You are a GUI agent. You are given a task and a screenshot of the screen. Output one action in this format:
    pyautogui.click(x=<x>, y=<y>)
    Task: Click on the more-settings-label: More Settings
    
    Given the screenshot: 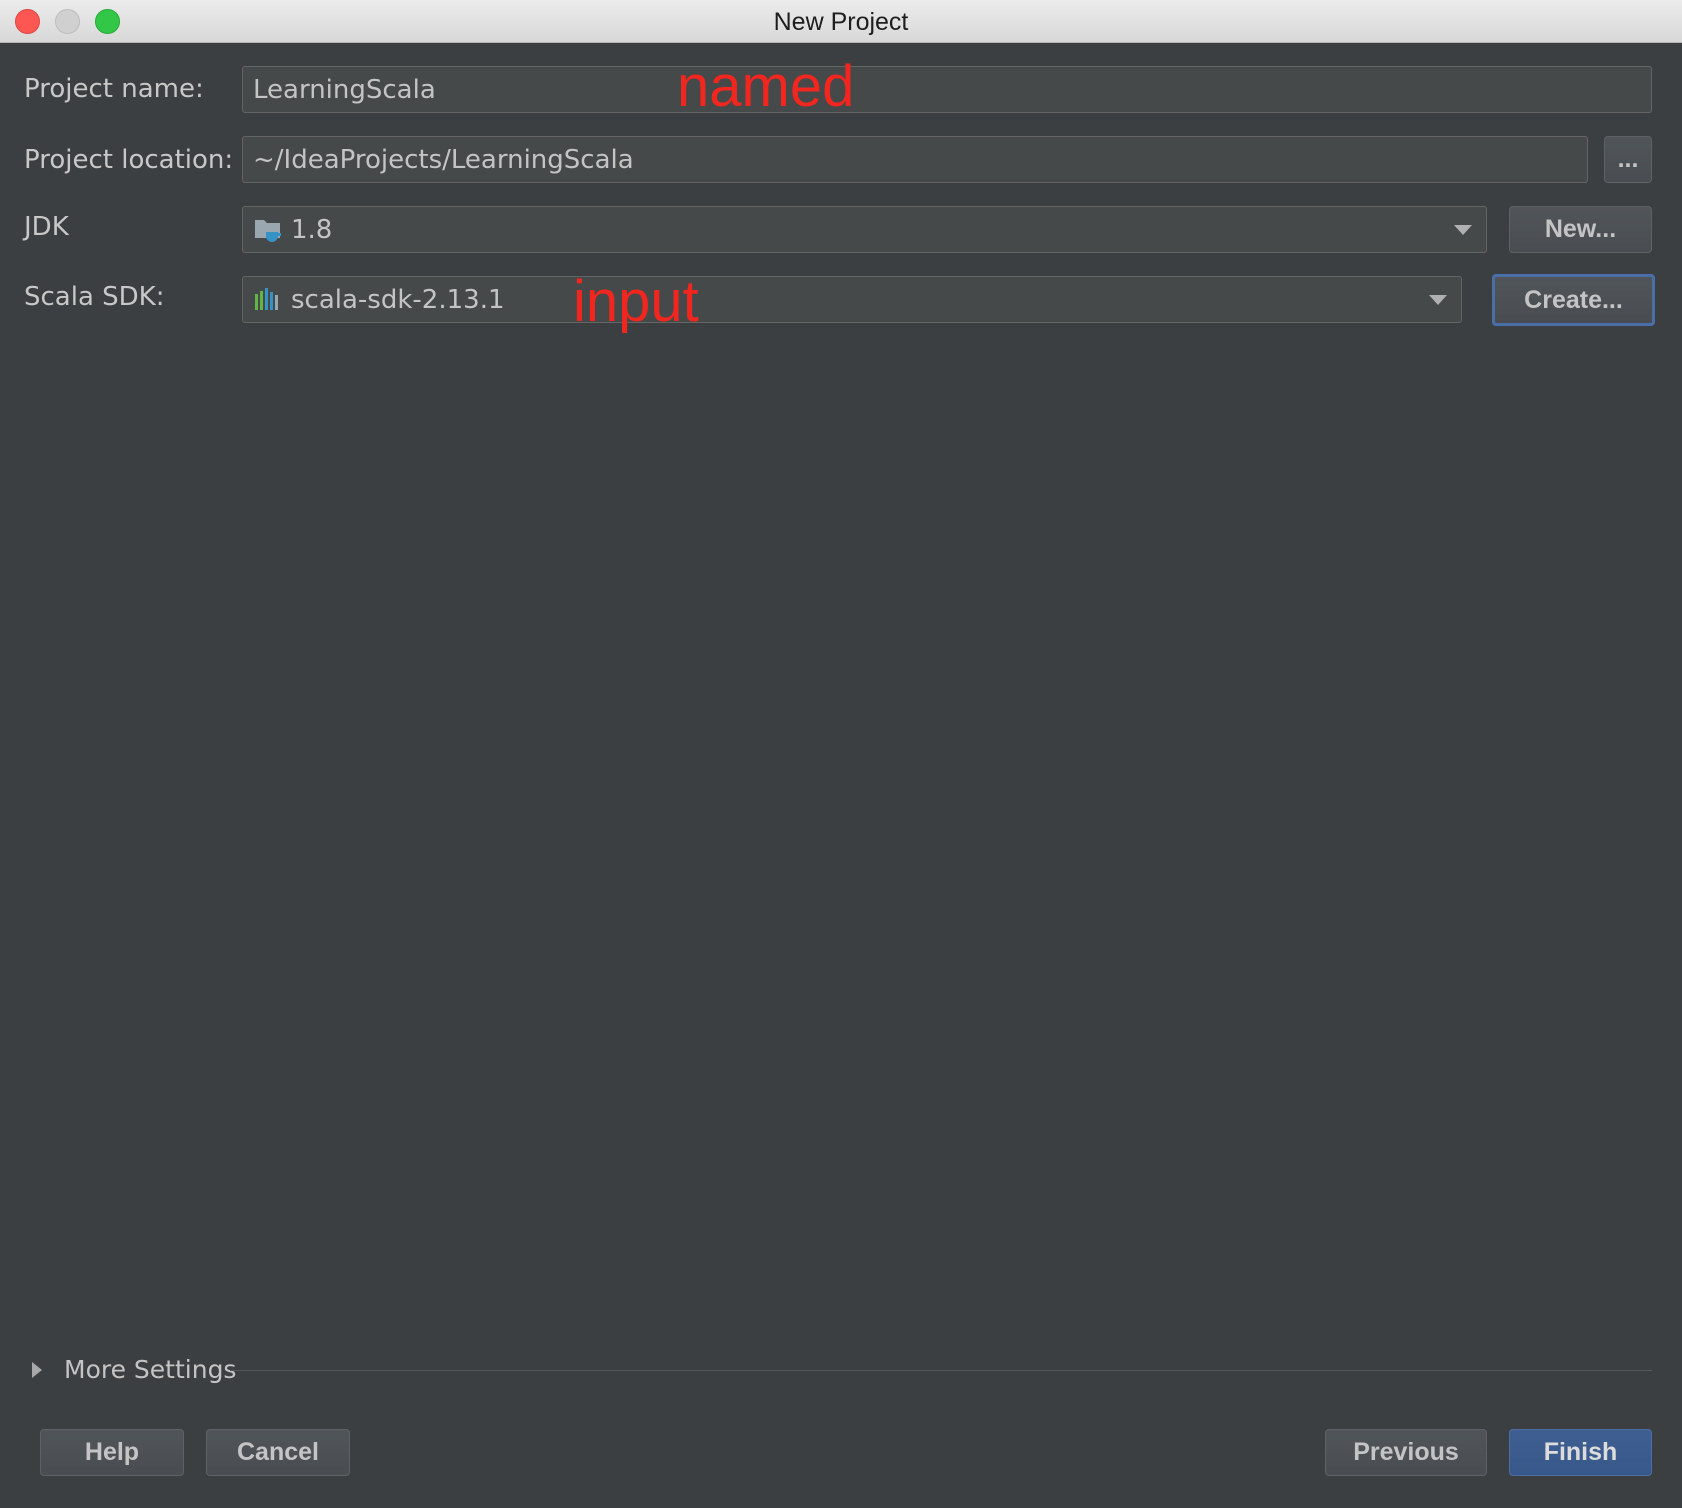 What is the action you would take?
    pyautogui.click(x=150, y=1369)
    